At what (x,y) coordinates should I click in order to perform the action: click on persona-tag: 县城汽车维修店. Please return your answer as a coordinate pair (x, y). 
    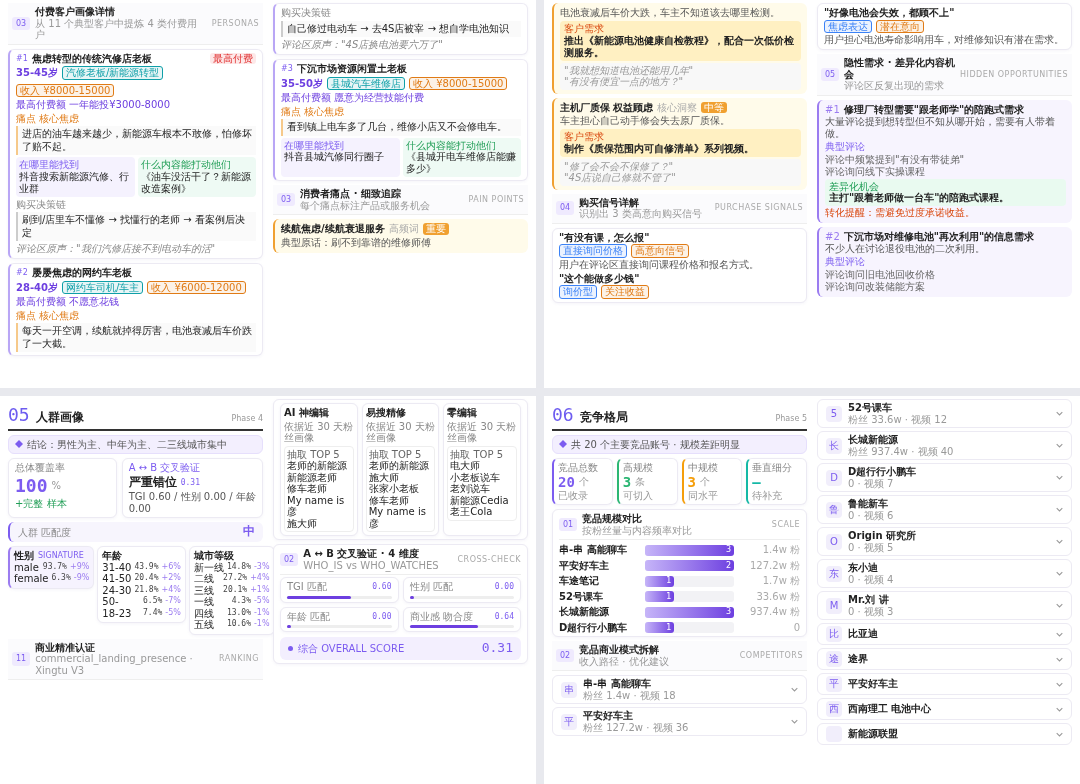
    Looking at the image, I should click on (366, 83).